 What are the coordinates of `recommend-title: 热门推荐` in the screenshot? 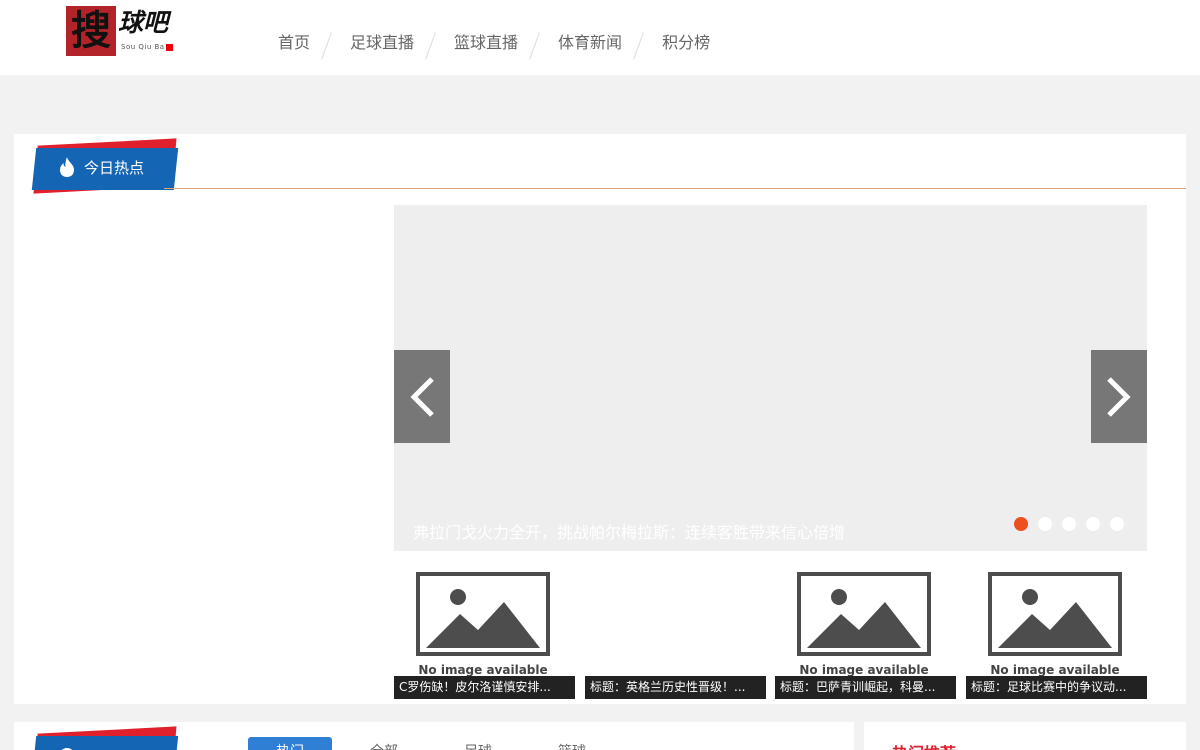 It's located at (924, 745).